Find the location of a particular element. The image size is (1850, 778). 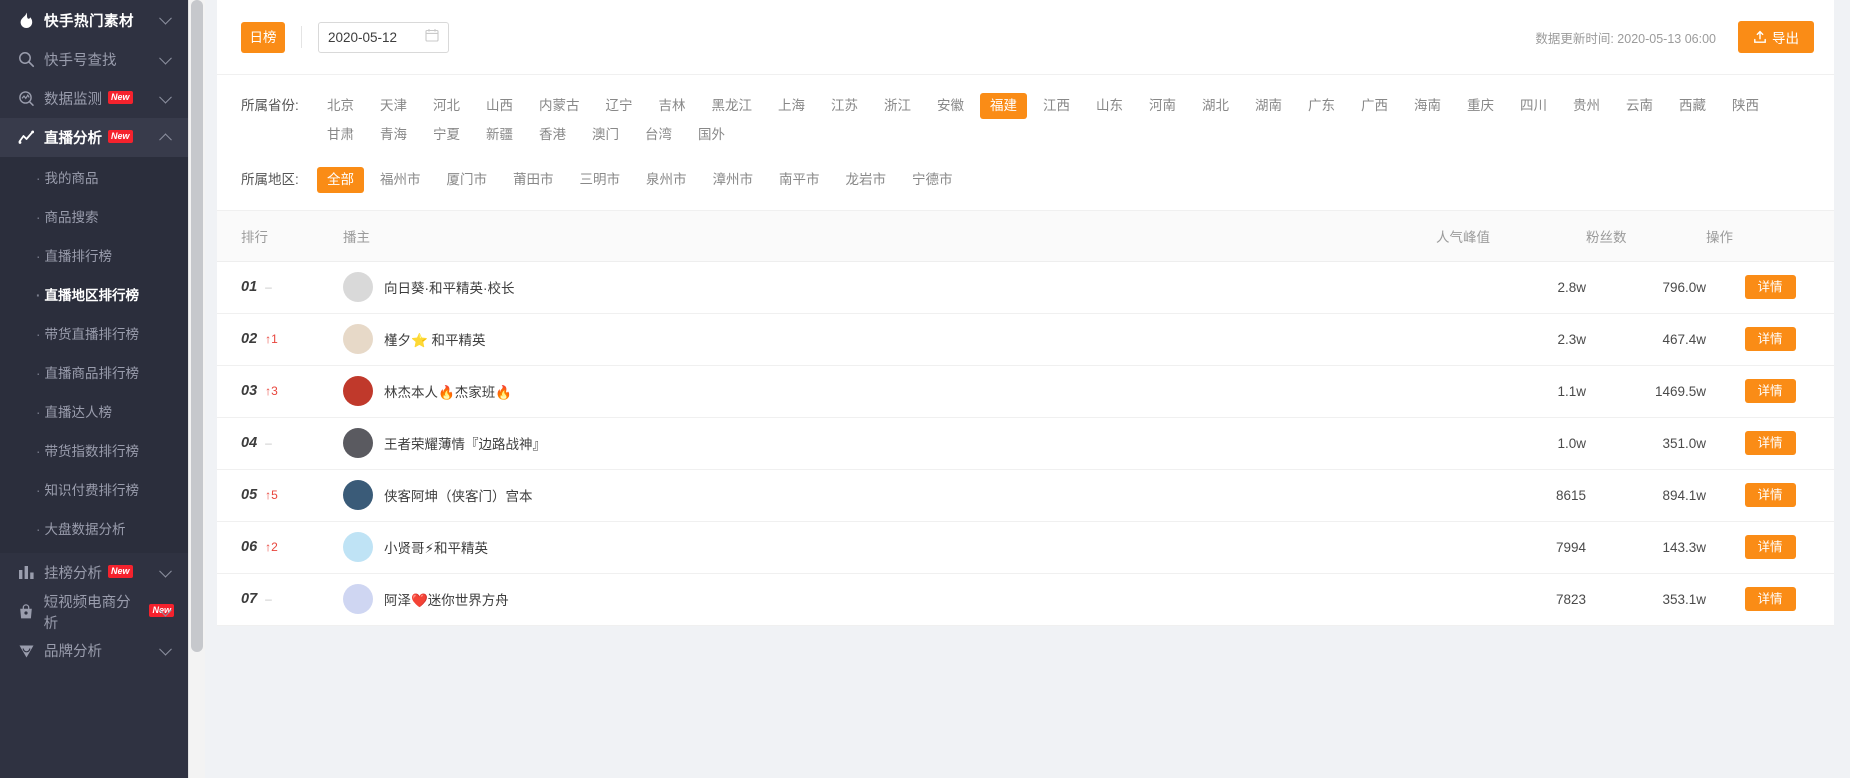

sidebar-subitem-ecommerce-live-ranking: · 带货直播排行榜 is located at coordinates (94, 334).